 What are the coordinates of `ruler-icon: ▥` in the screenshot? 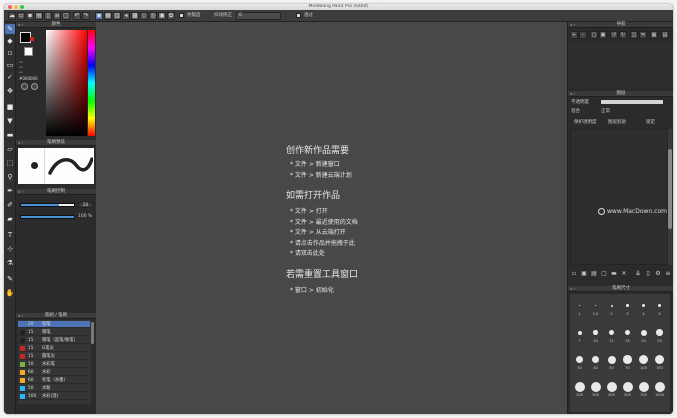 It's located at (117, 16).